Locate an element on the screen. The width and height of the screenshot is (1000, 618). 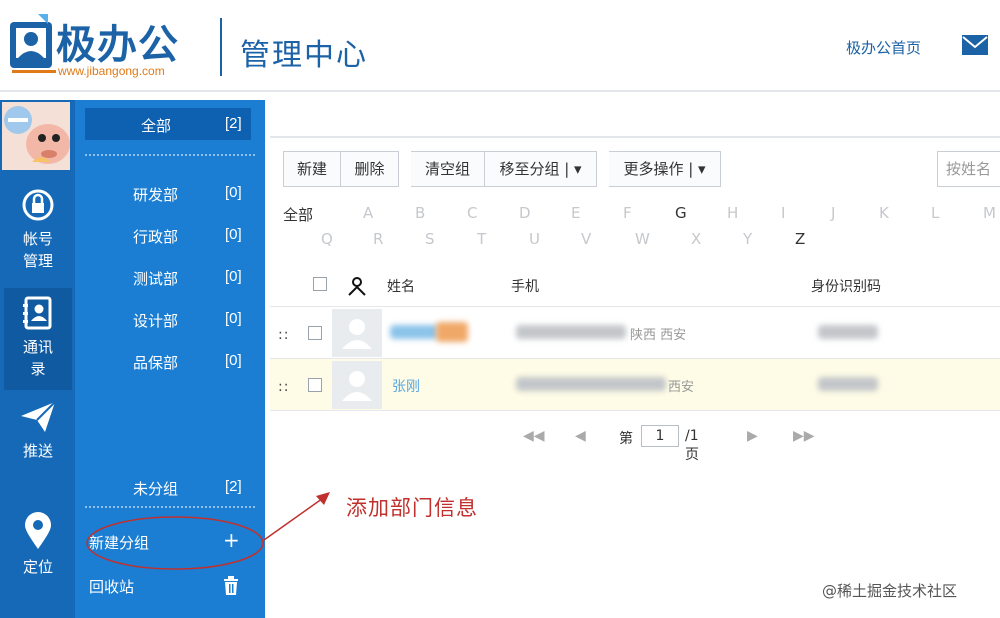
table-row: :: 陕西 西安 is located at coordinates (635, 332).